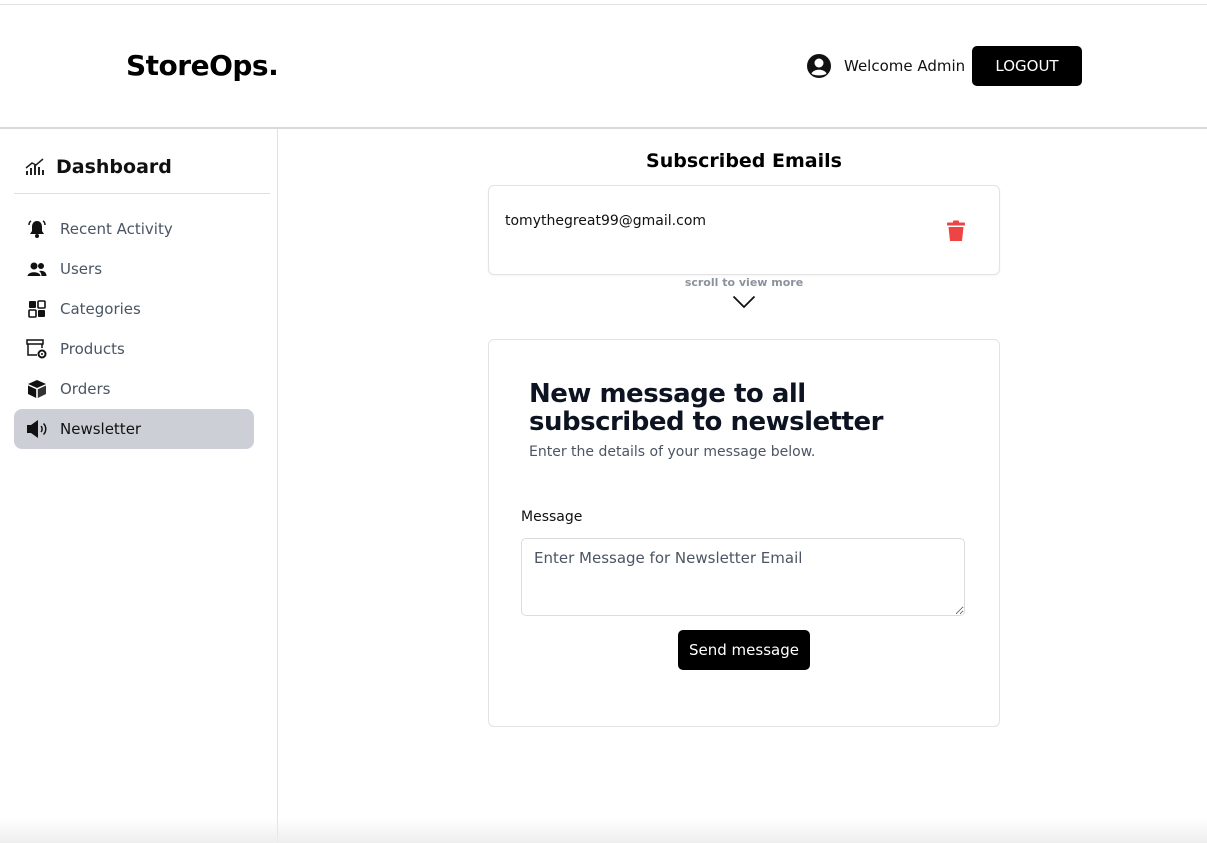 Image resolution: width=1207 pixels, height=843 pixels. What do you see at coordinates (905, 66) in the screenshot?
I see `welcome-text: Welcome Admin` at bounding box center [905, 66].